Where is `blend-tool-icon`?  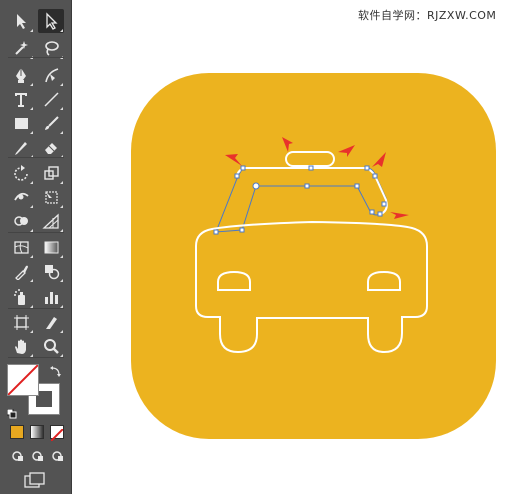
blend-tool-icon is located at coordinates (51, 271).